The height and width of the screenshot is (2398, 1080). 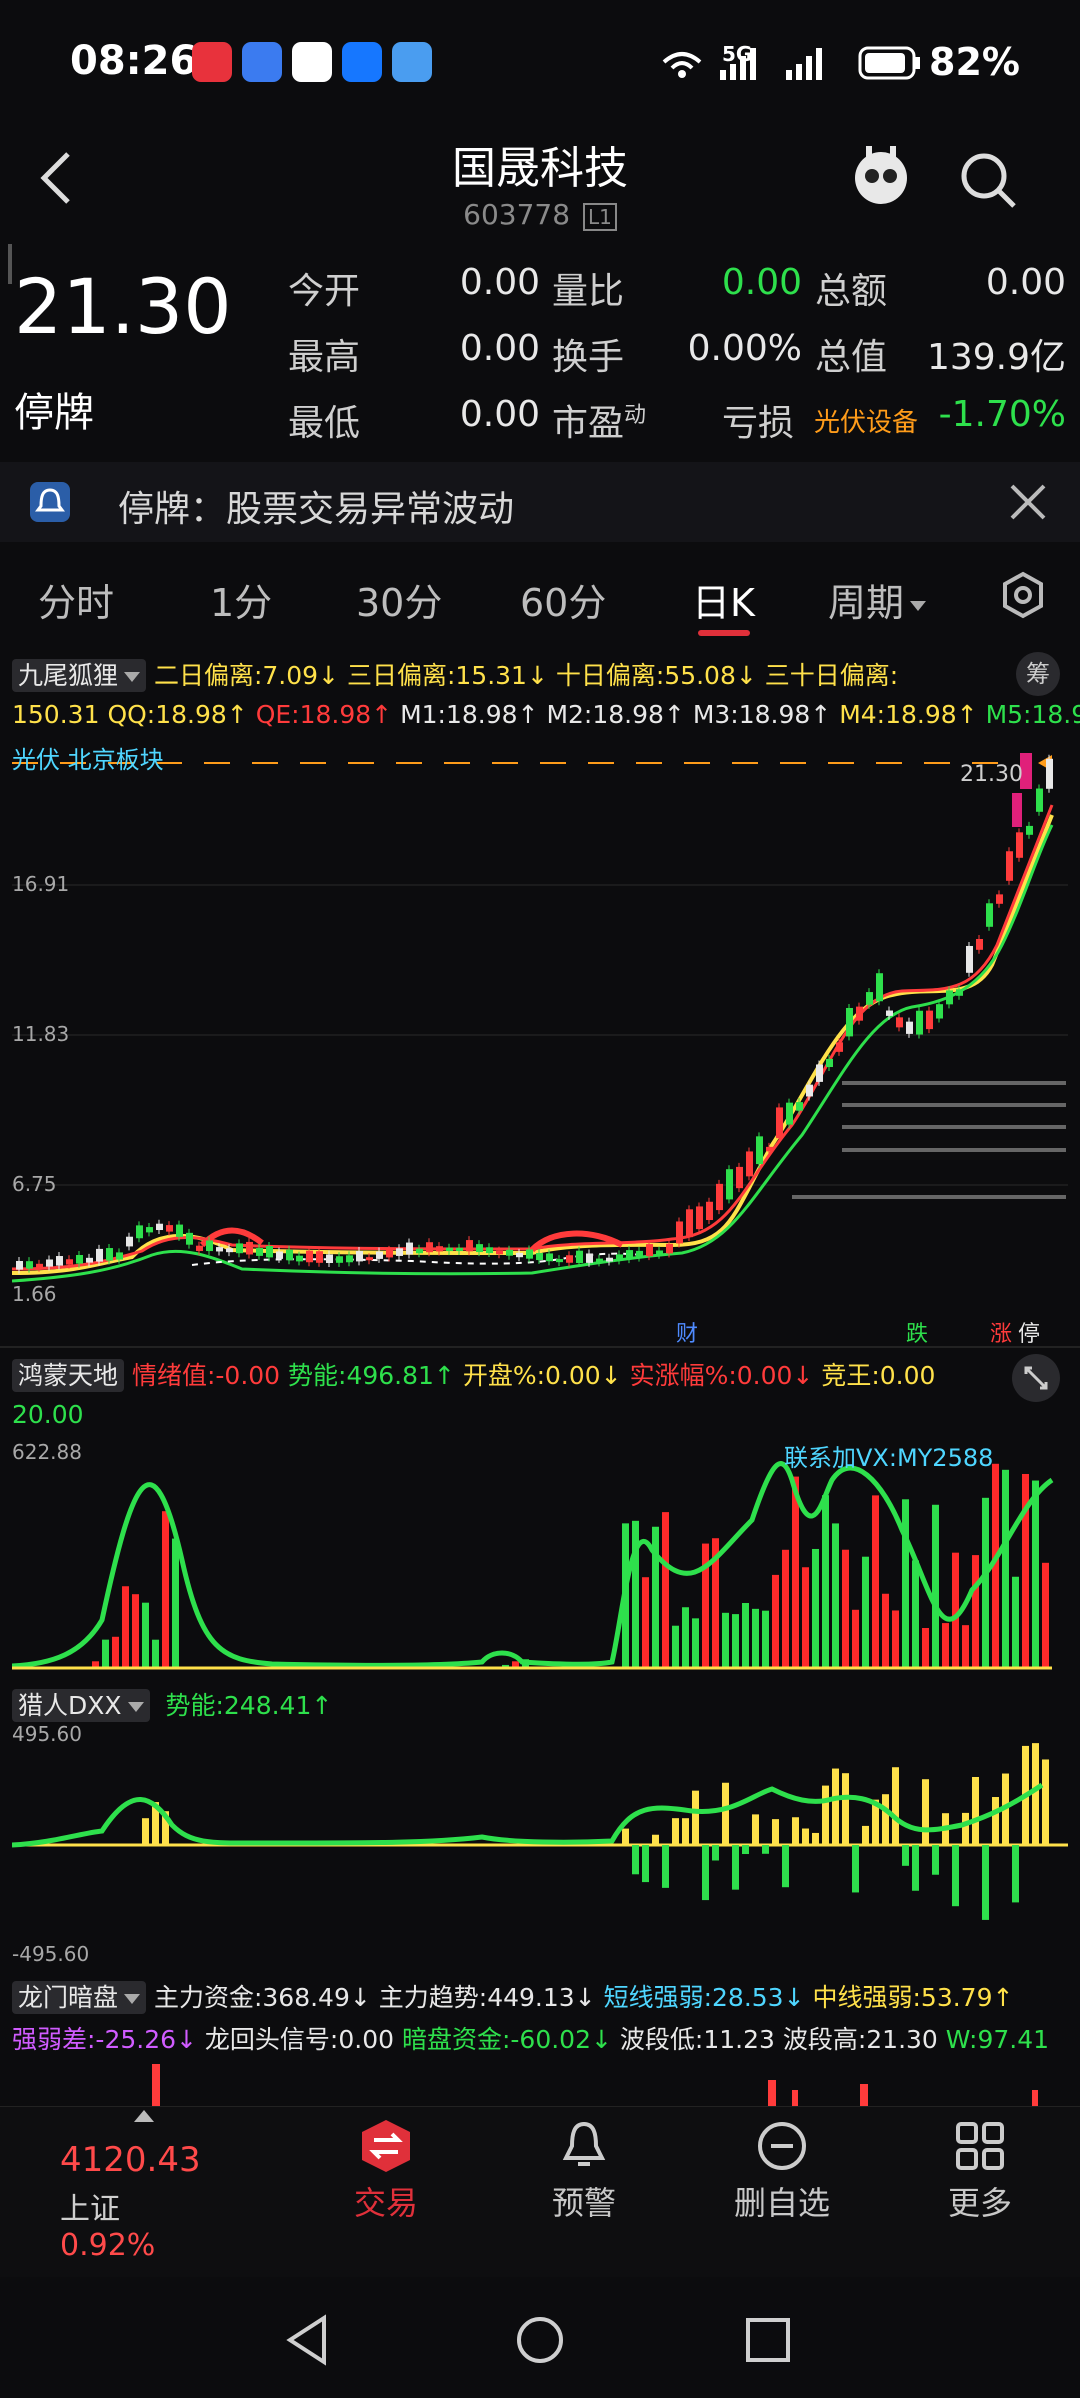 What do you see at coordinates (79, 675) in the screenshot?
I see `indicator1-selector: 九尾狐狸` at bounding box center [79, 675].